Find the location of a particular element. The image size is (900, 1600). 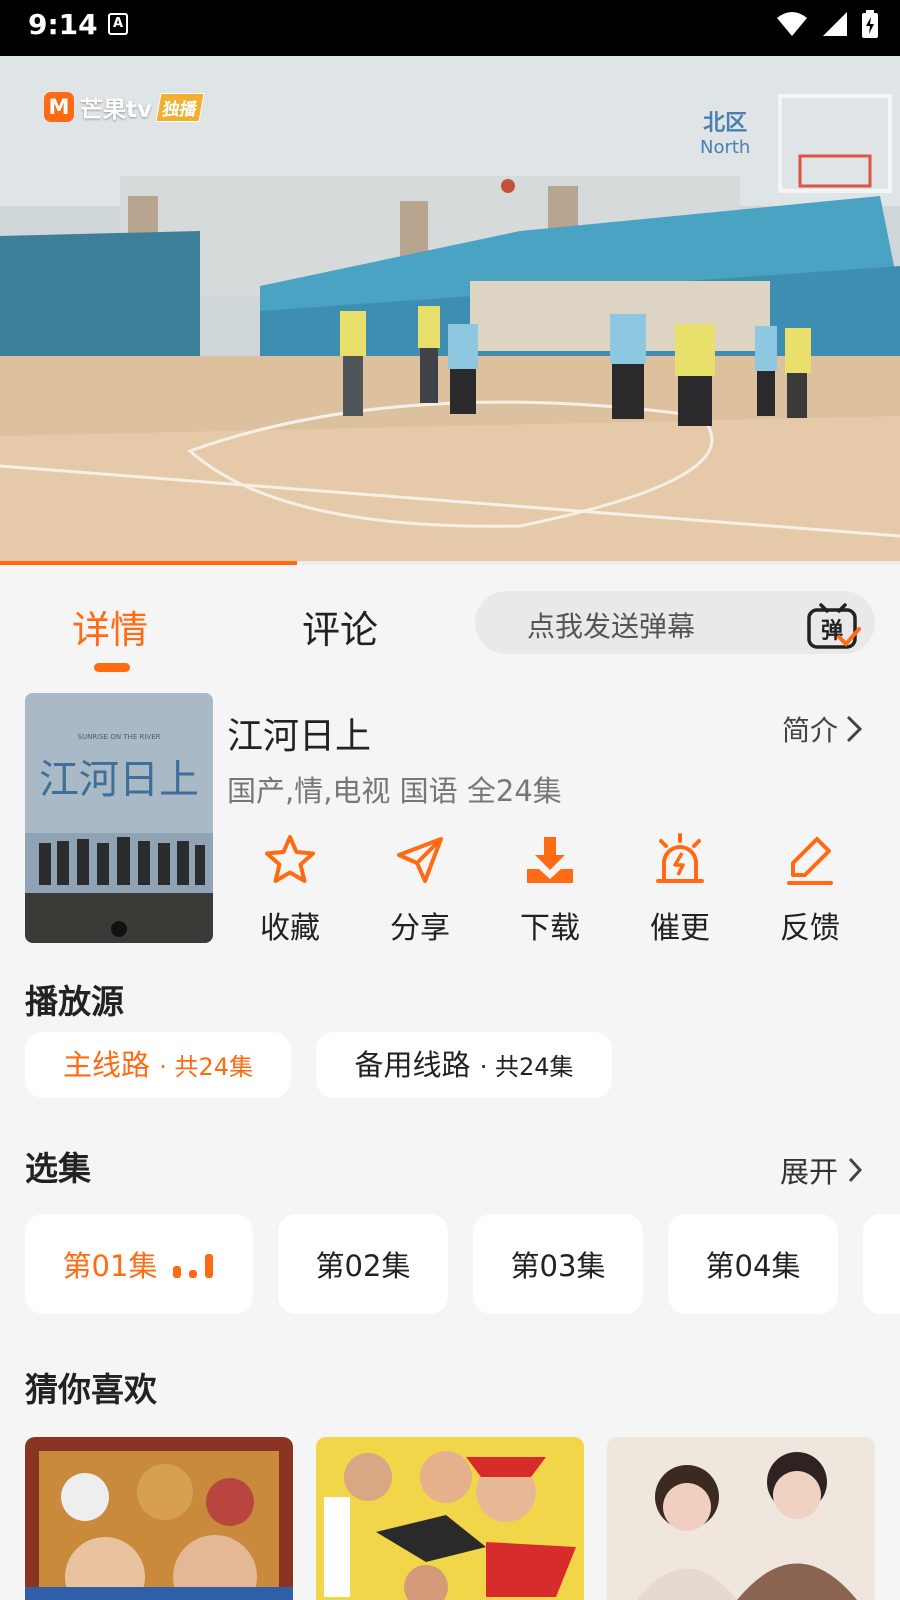

download-button: 下载 is located at coordinates (550, 890).